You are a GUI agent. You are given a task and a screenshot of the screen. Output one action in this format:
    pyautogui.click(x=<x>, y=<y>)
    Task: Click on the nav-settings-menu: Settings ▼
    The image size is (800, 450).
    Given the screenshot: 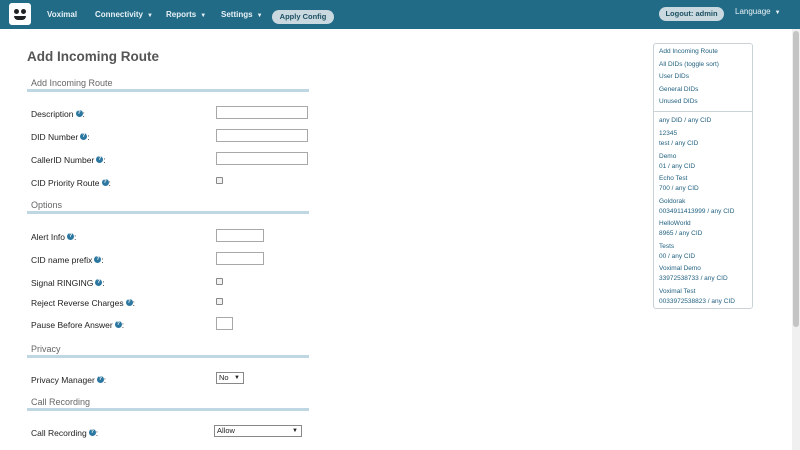 What is the action you would take?
    pyautogui.click(x=242, y=14)
    